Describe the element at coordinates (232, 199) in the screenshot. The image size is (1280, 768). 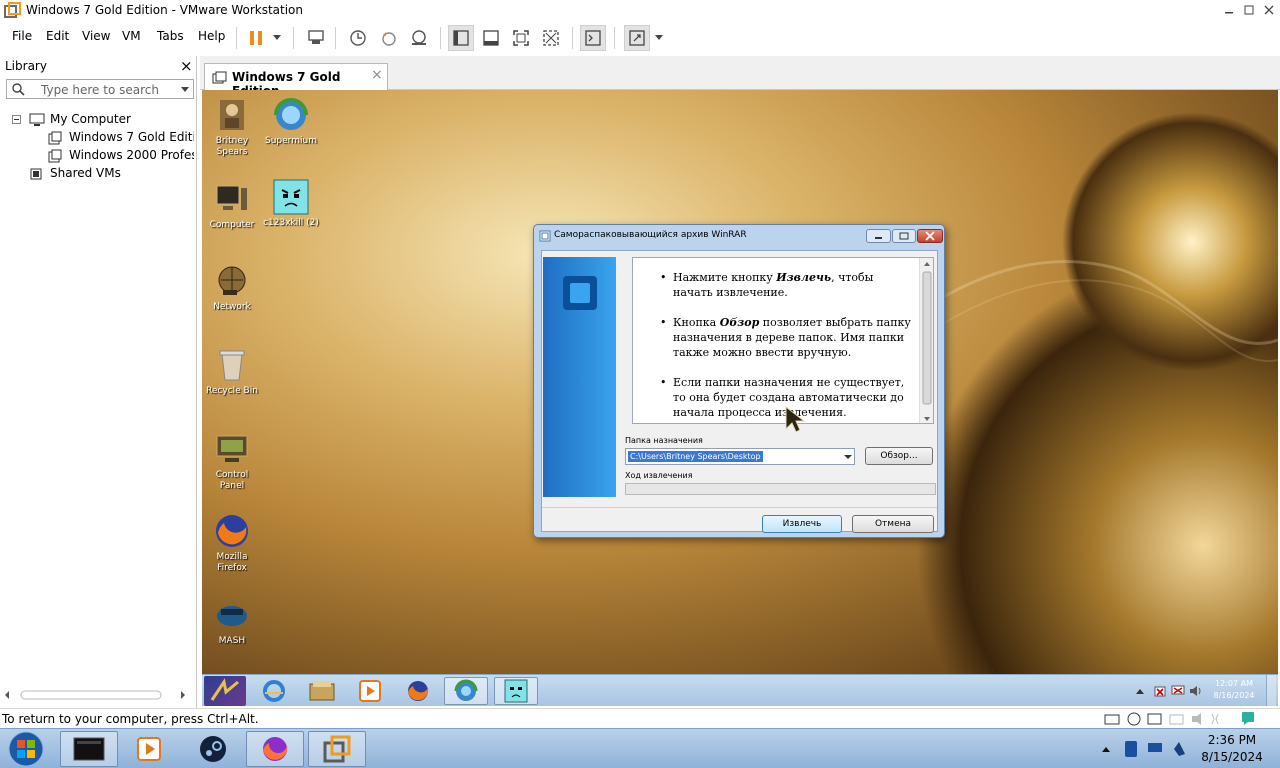
I see `computer-icon` at that location.